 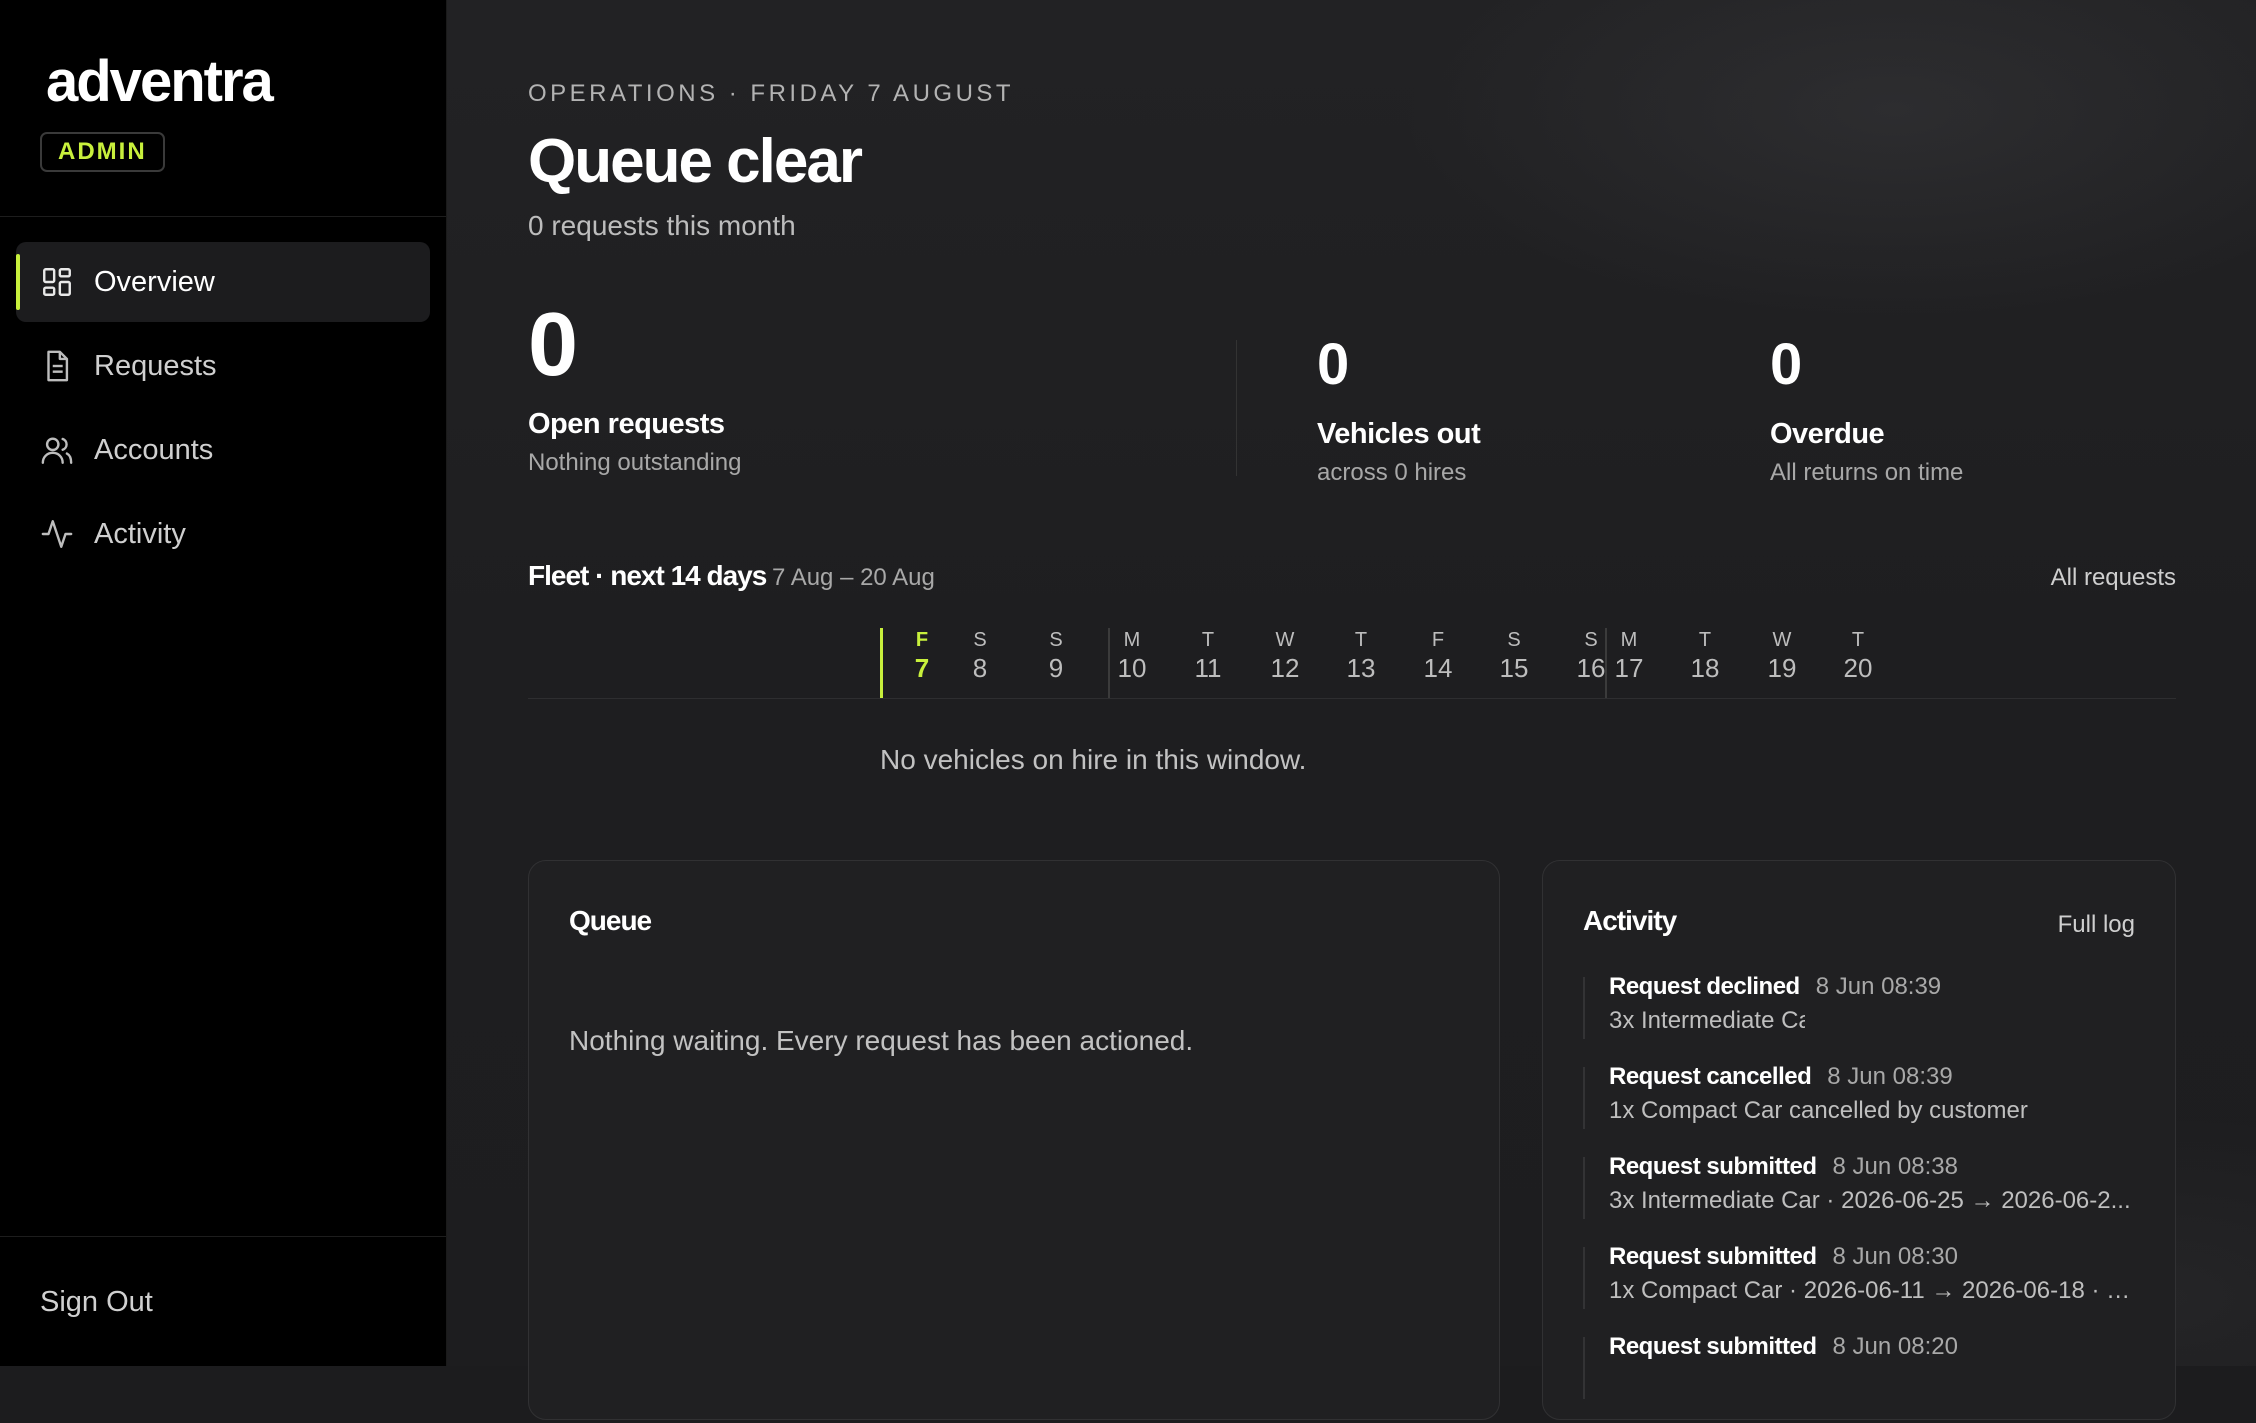 I want to click on pulse-icon, so click(x=57, y=534).